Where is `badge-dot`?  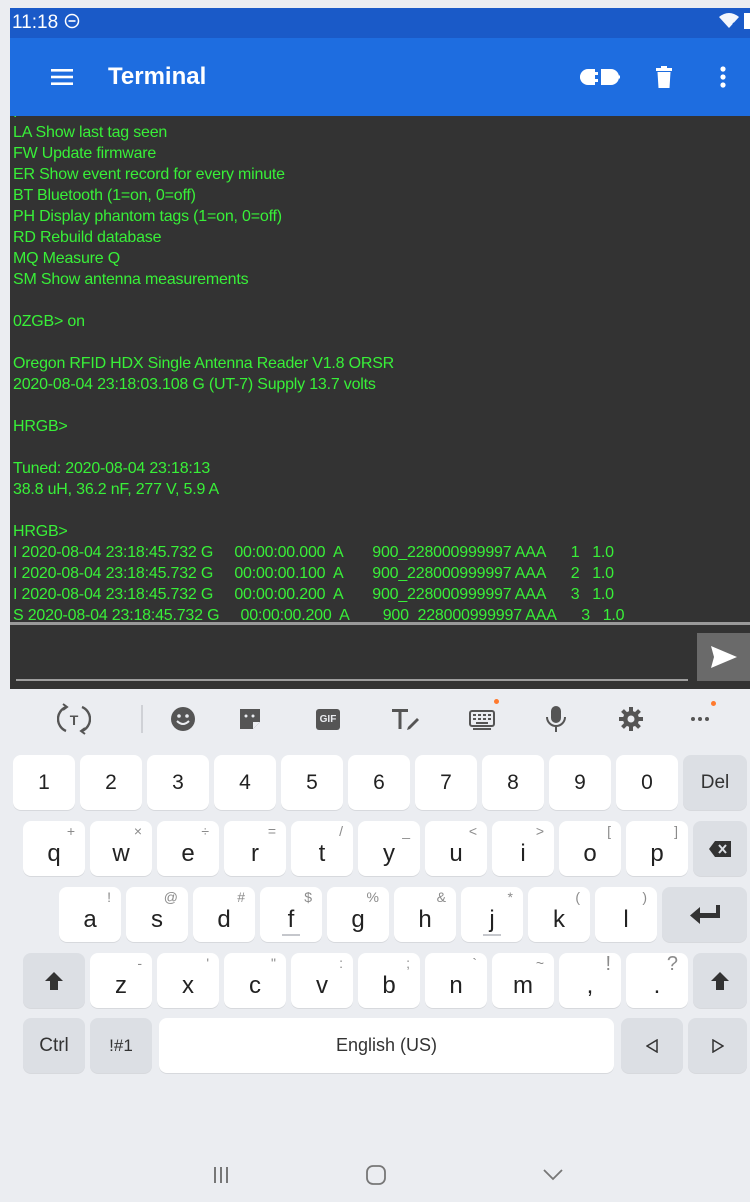
badge-dot is located at coordinates (496, 701).